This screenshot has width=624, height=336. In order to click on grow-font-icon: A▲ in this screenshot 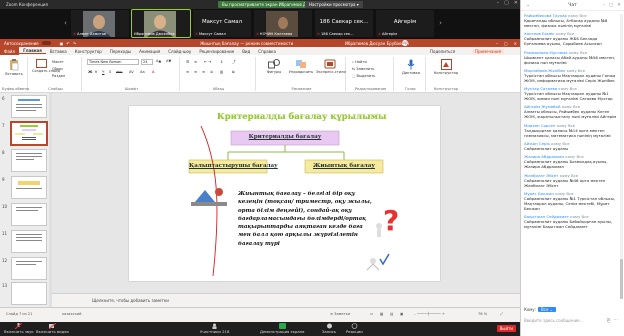, I will do `click(158, 61)`.